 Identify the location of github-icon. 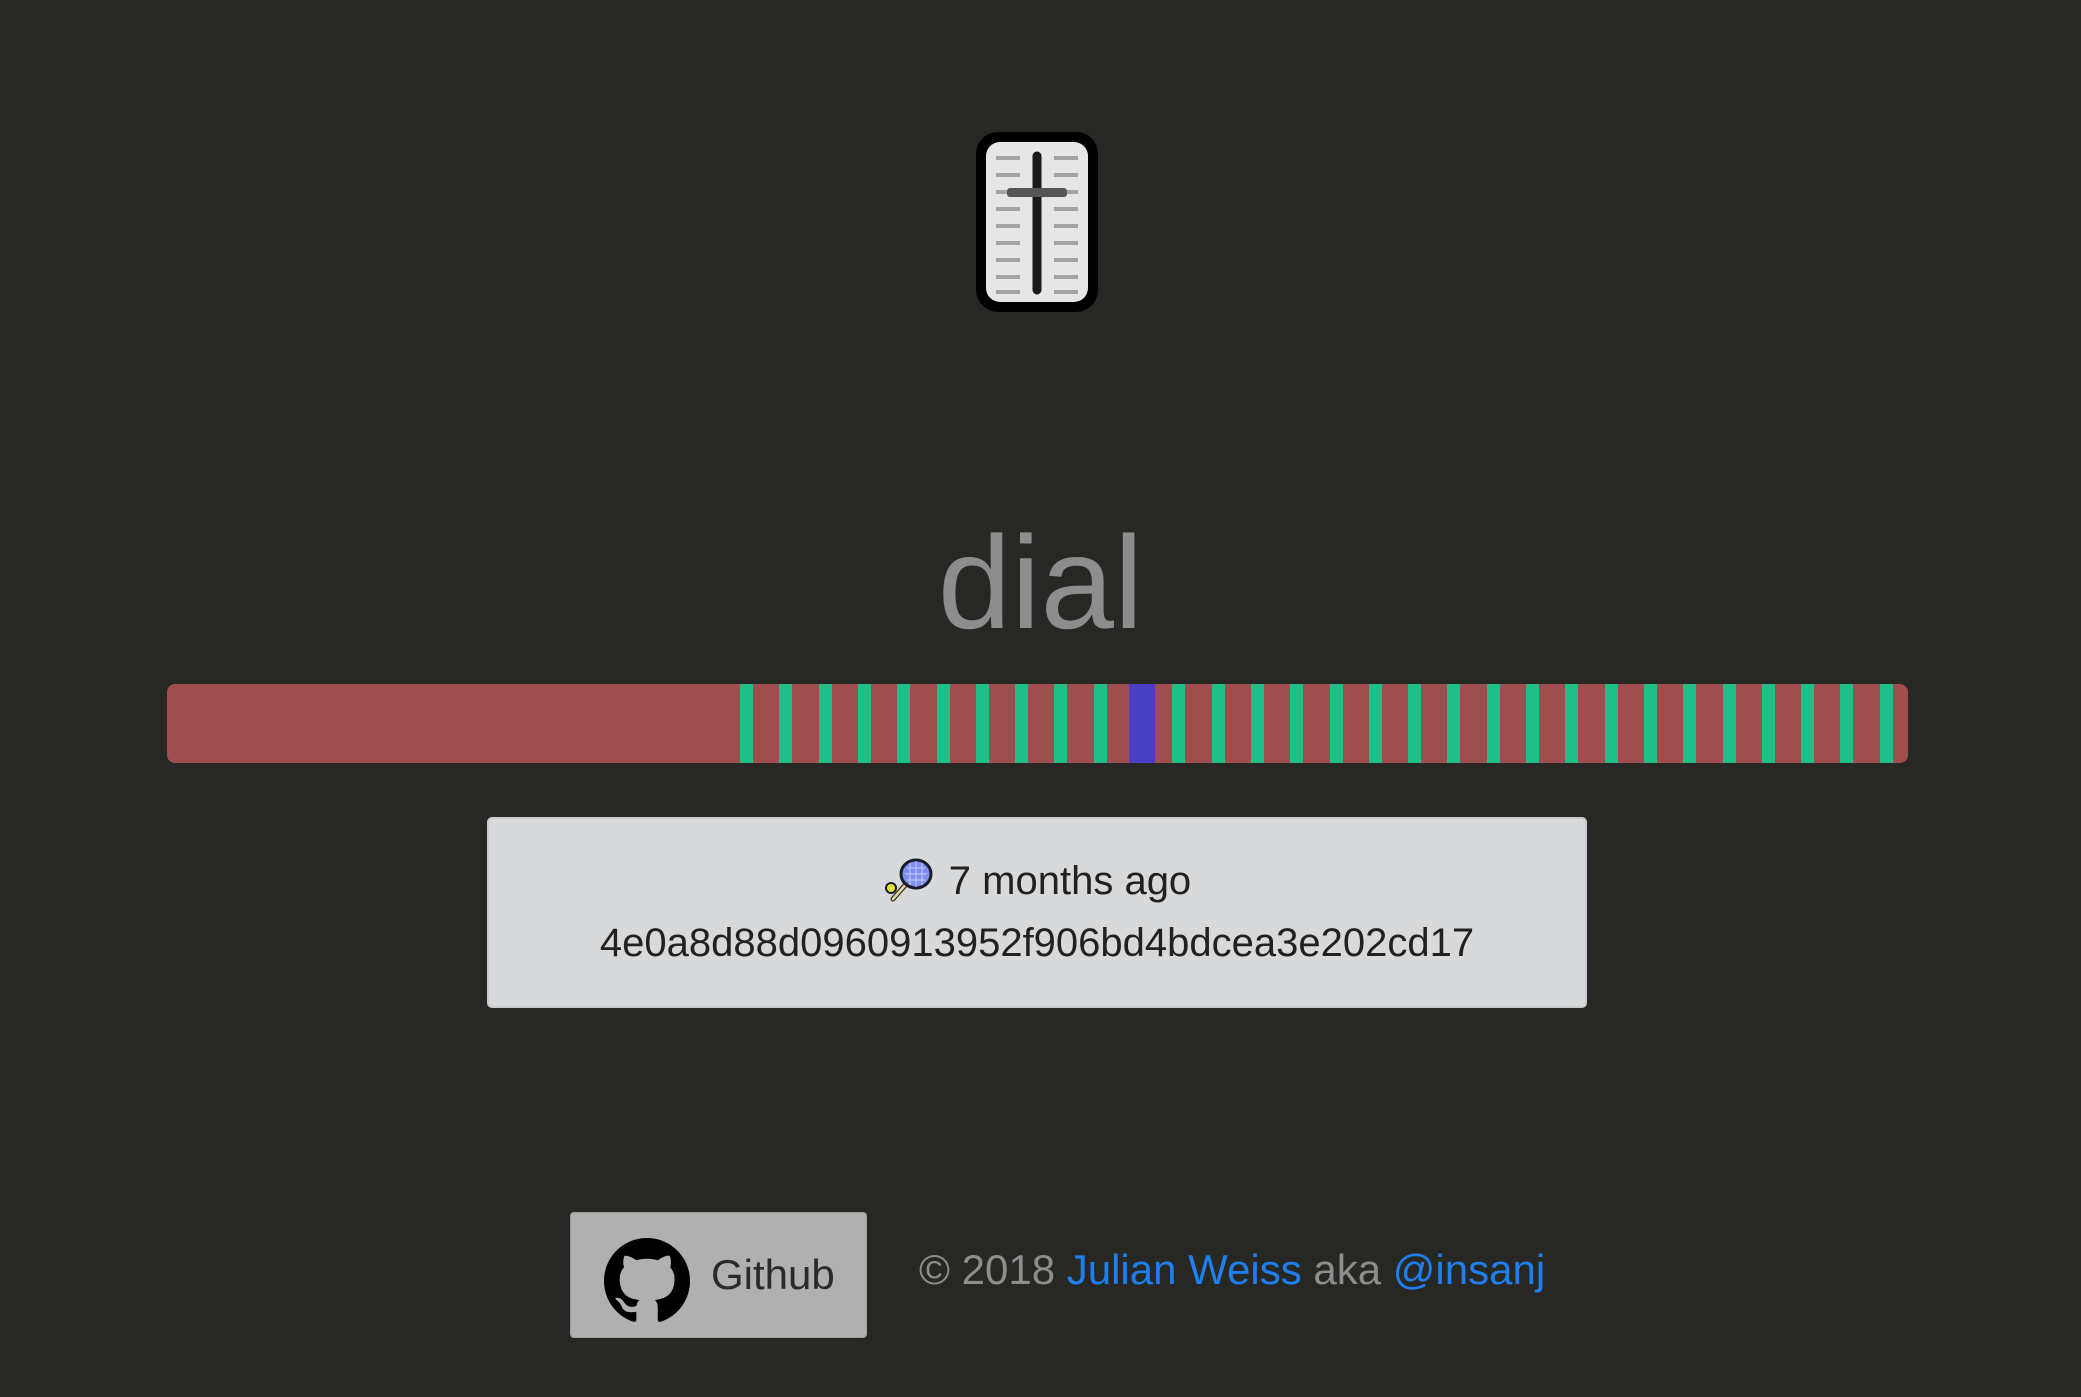
(647, 1280).